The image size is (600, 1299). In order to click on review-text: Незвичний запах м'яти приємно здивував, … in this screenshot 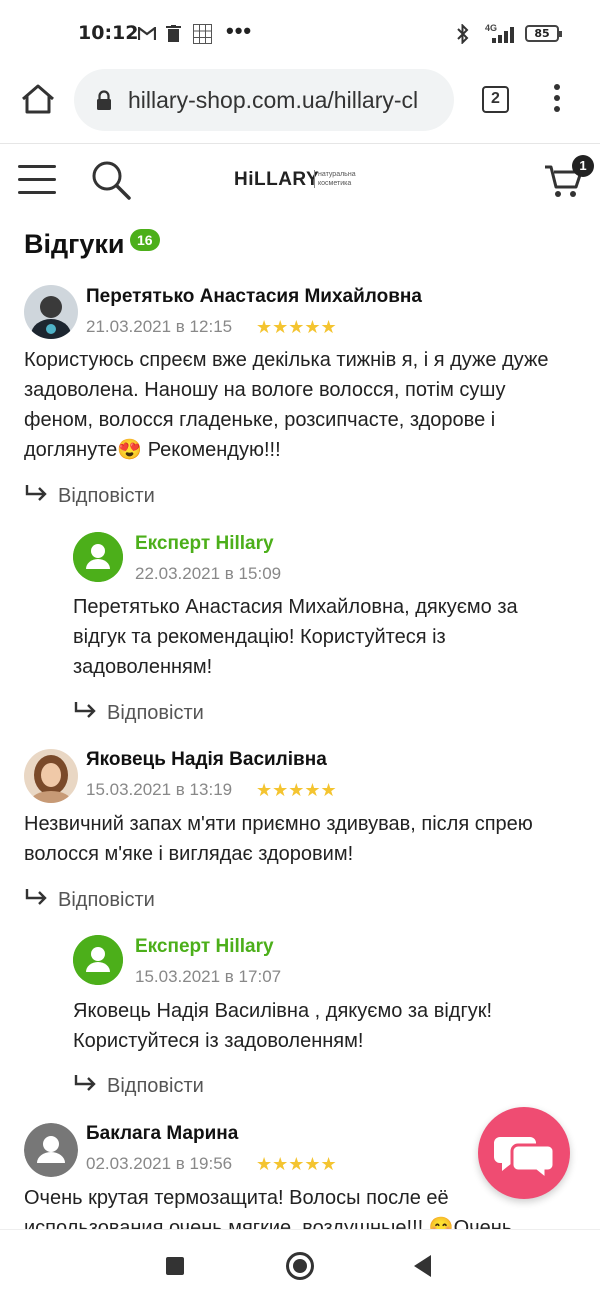, I will do `click(278, 839)`.